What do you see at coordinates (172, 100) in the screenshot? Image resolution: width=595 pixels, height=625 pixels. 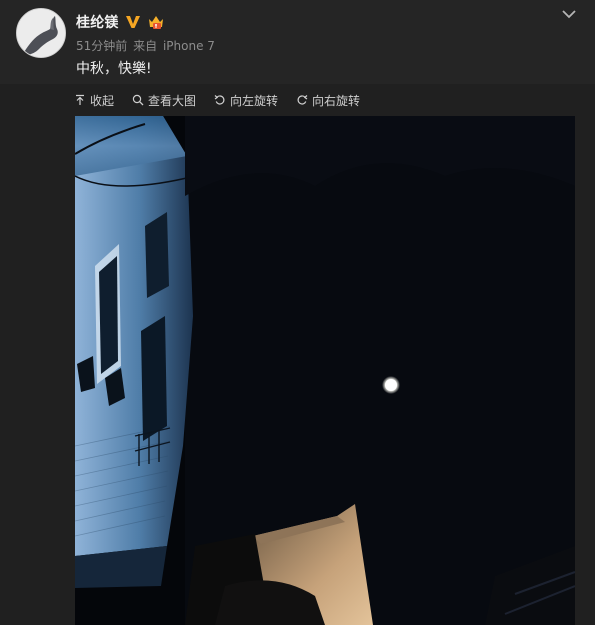 I see `view-large-label: 查看大图` at bounding box center [172, 100].